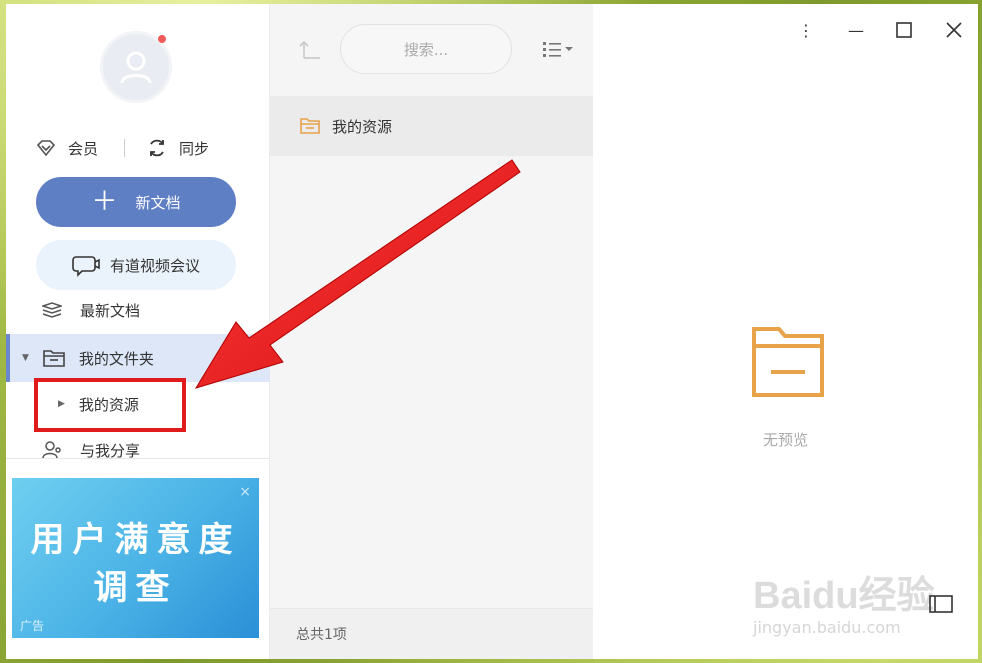  What do you see at coordinates (154, 265) in the screenshot?
I see `video-meeting-label: 有道视频会议` at bounding box center [154, 265].